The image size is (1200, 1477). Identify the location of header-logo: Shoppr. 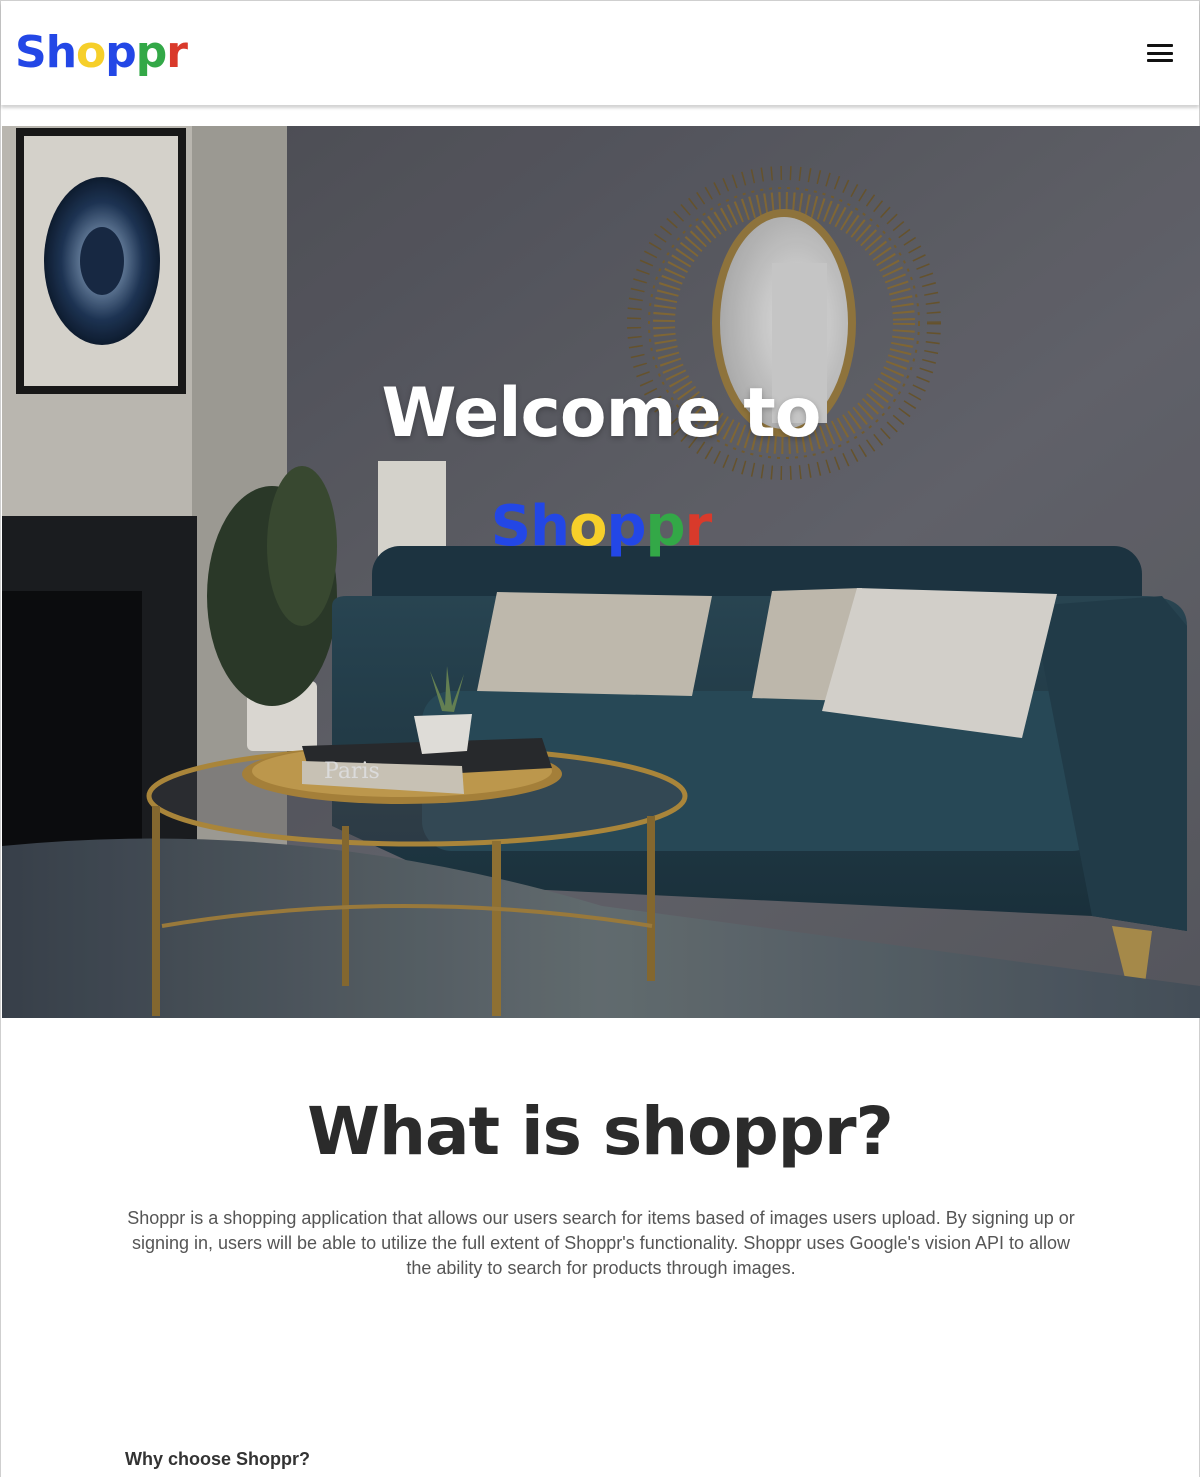
(101, 52).